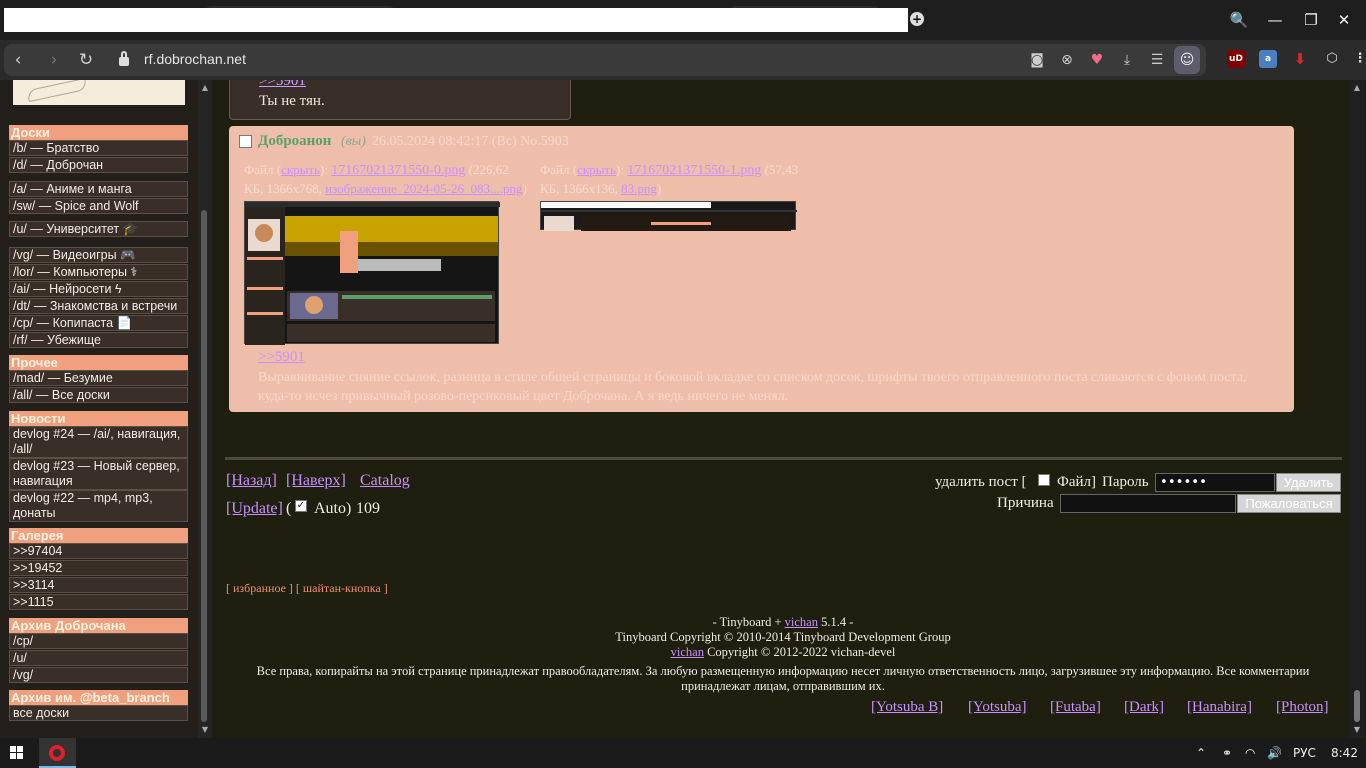 The height and width of the screenshot is (768, 1366). What do you see at coordinates (1201, 753) in the screenshot?
I see `tray-arrow-icon: ⌃` at bounding box center [1201, 753].